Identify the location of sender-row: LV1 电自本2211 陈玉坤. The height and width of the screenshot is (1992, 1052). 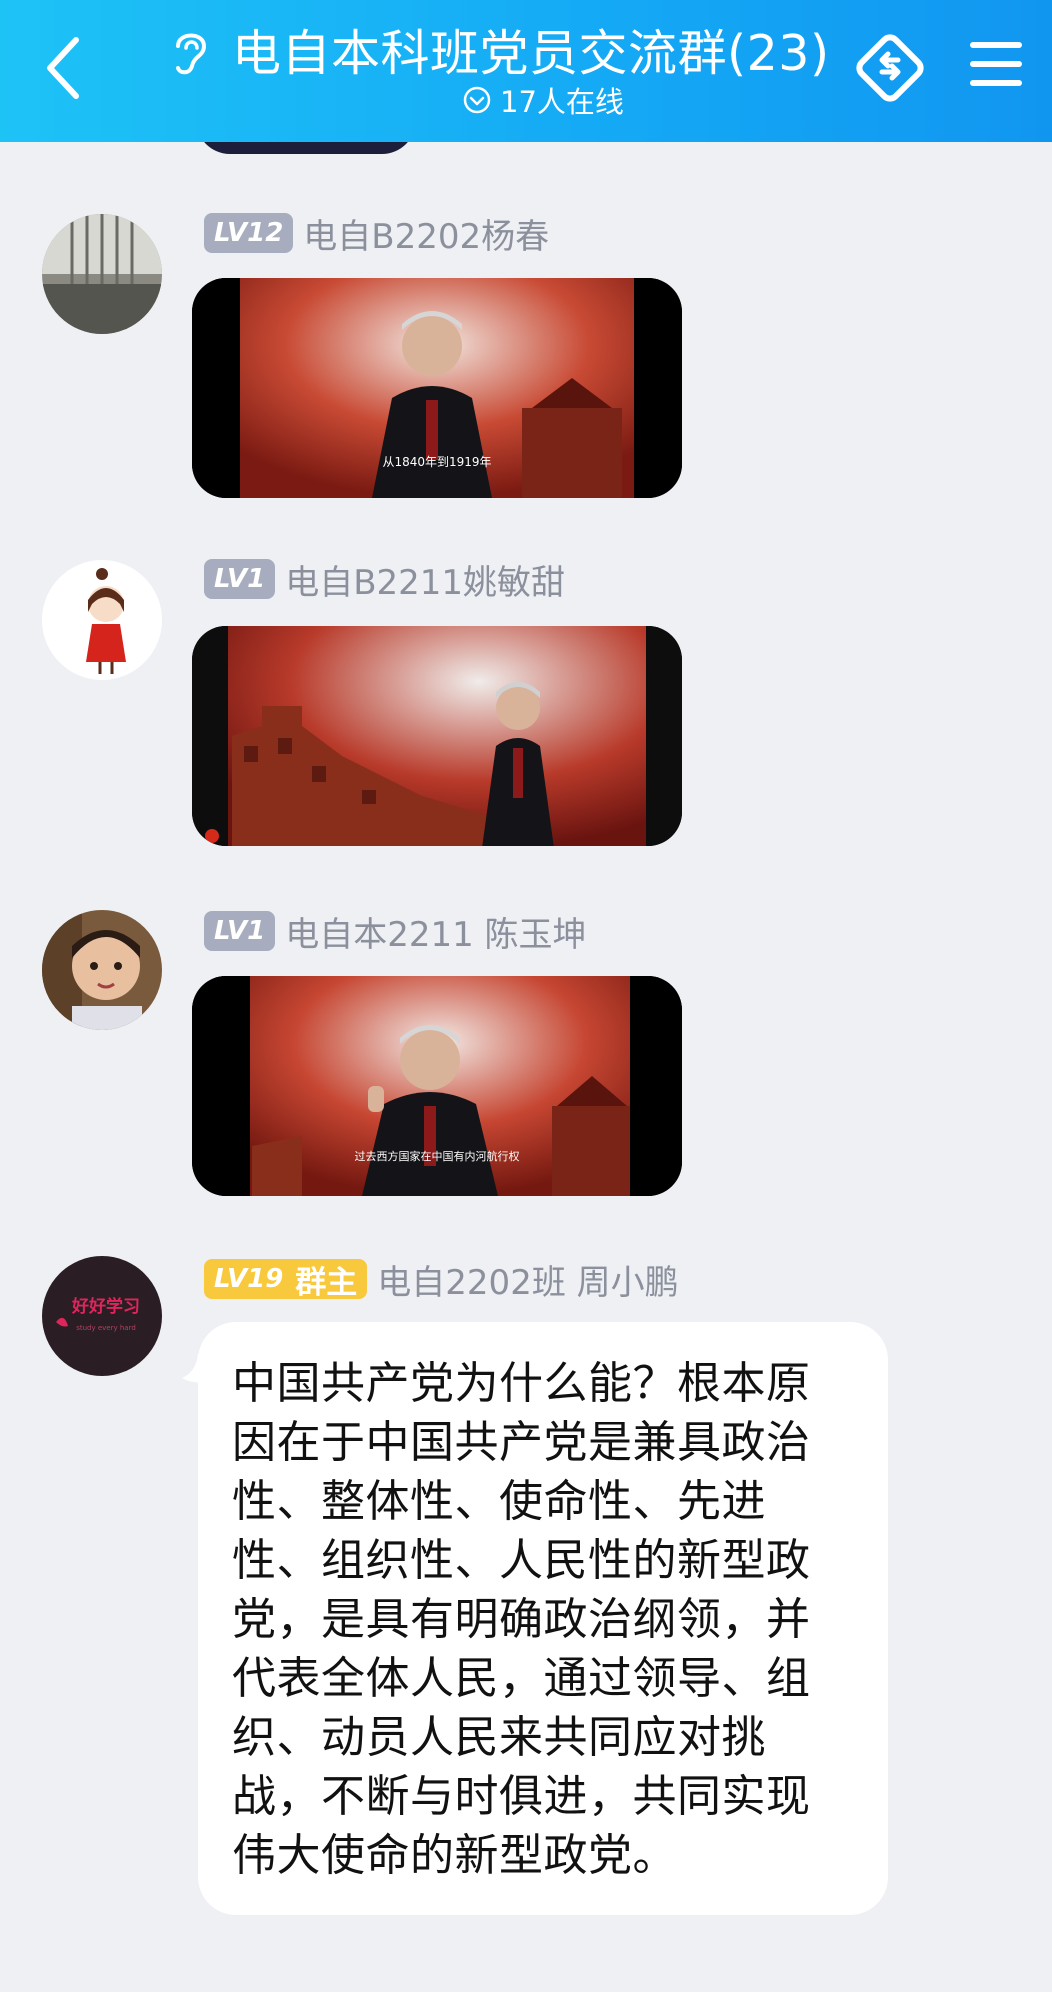
(395, 931).